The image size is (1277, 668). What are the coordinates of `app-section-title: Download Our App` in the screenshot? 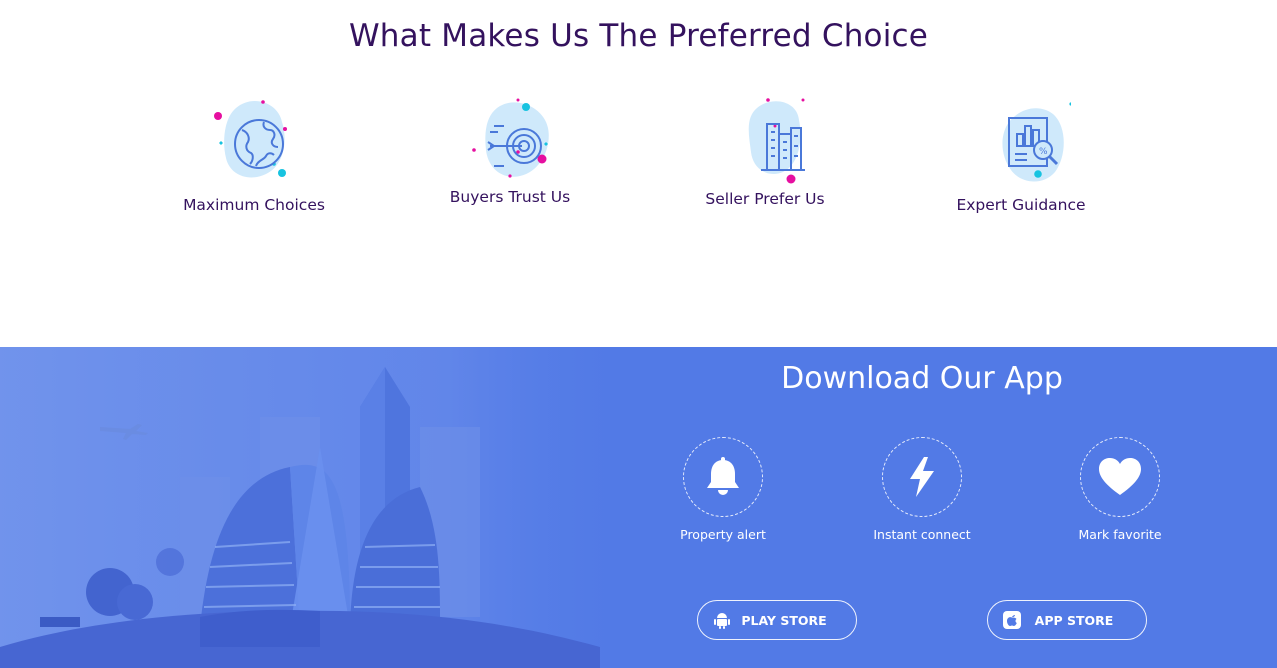 It's located at (922, 378).